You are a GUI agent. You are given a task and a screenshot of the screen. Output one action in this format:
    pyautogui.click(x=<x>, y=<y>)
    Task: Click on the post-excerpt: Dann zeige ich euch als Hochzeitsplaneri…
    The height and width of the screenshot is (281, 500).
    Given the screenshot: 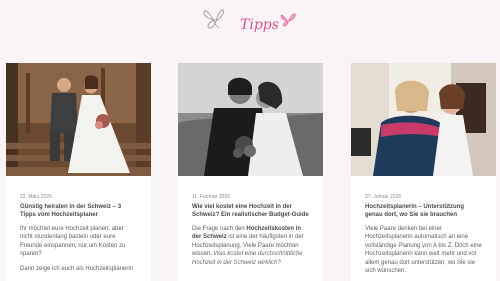 What is the action you would take?
    pyautogui.click(x=77, y=268)
    